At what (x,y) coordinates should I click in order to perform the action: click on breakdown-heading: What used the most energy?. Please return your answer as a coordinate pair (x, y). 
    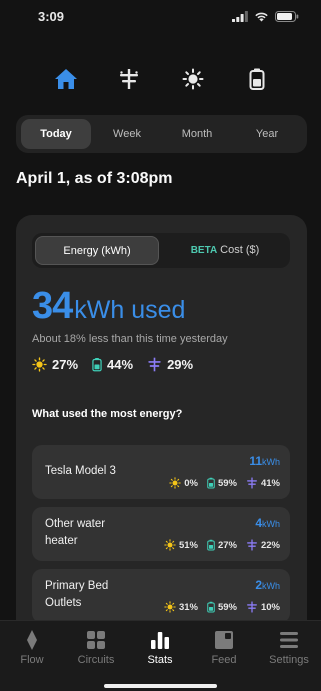
    Looking at the image, I should click on (107, 414).